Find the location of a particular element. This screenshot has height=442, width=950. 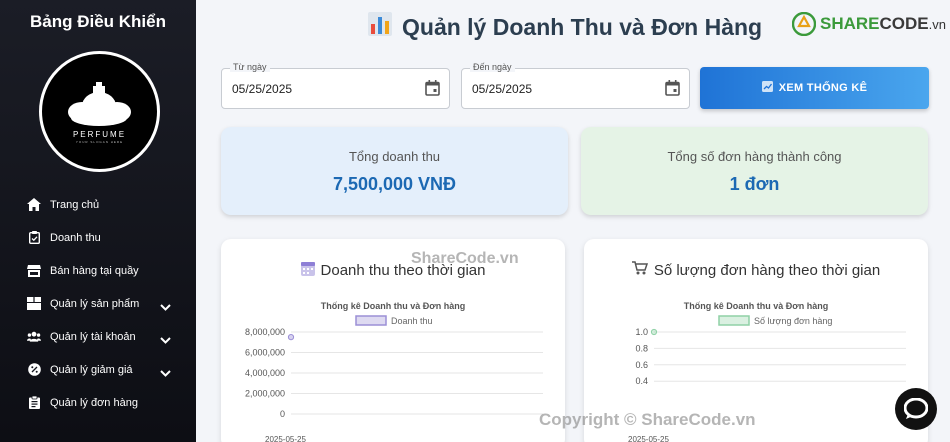

chart-up-icon is located at coordinates (767, 88).